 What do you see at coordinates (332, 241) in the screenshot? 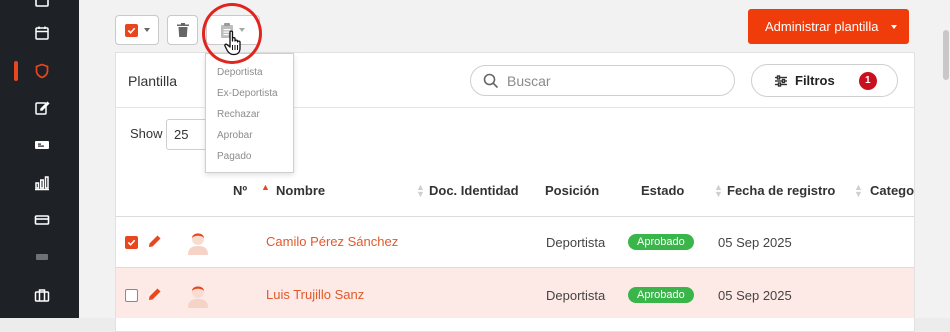
I see `player-name-link: Camilo Pérez Sánchez` at bounding box center [332, 241].